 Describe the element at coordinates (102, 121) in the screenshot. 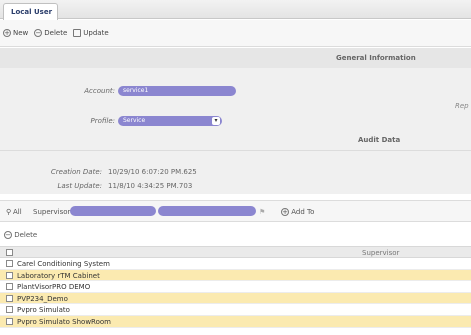

I see `profile-label: Profile:` at that location.